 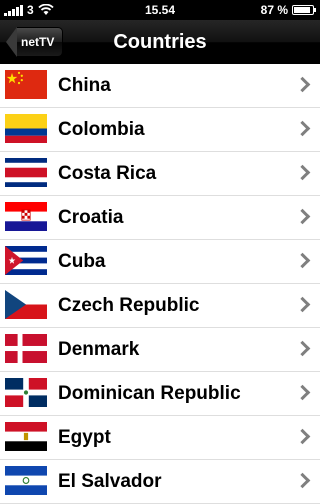 I want to click on page-title: Countries, so click(x=160, y=42).